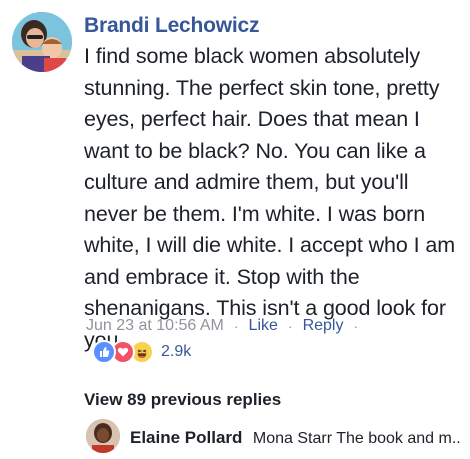 This screenshot has width=470, height=459. Describe the element at coordinates (323, 326) in the screenshot. I see `reply-link: Reply` at that location.